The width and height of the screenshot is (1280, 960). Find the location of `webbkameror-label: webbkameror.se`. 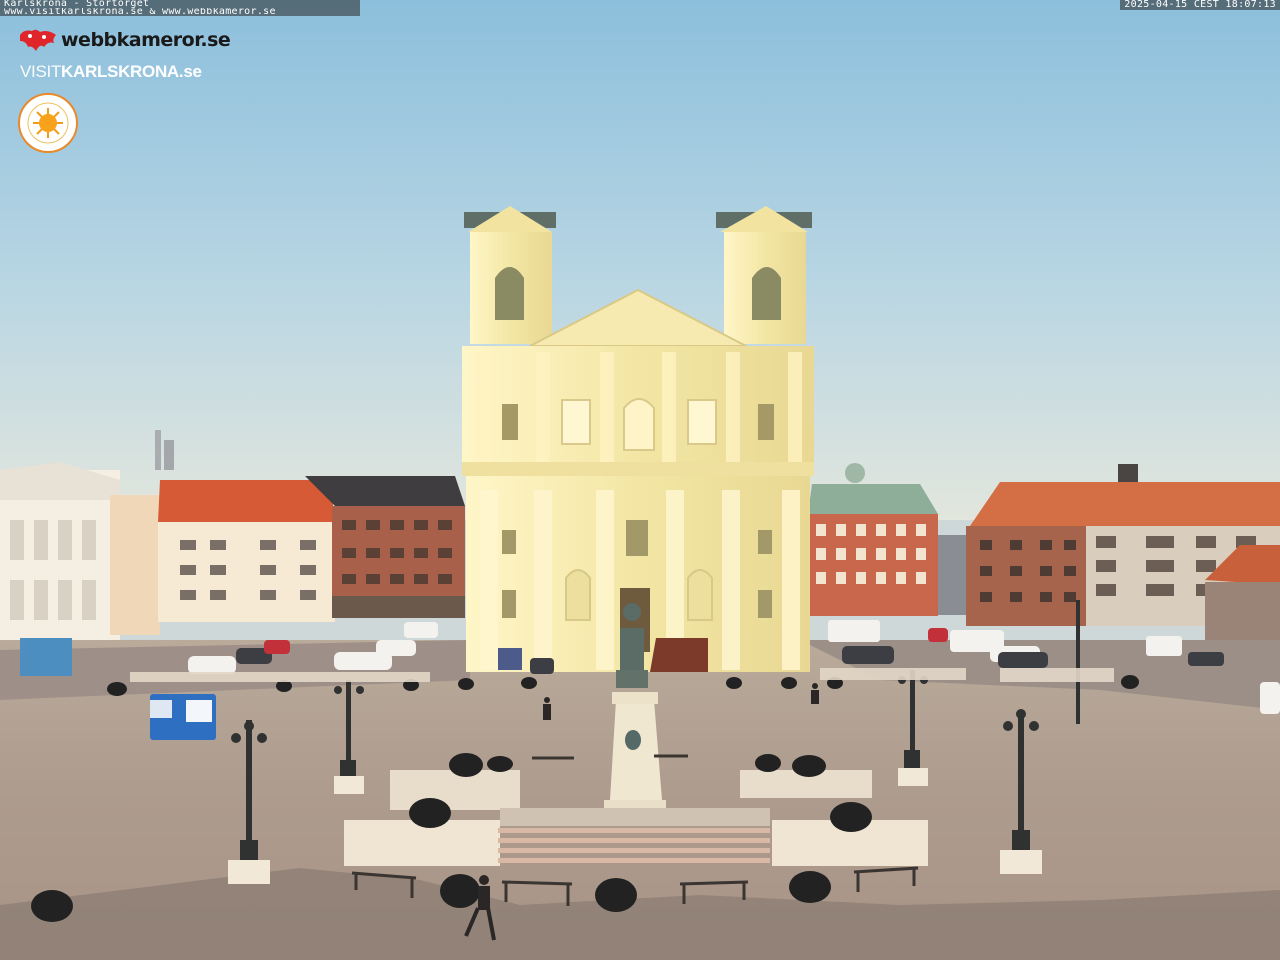

webbkameror-label: webbkameror.se is located at coordinates (146, 40).